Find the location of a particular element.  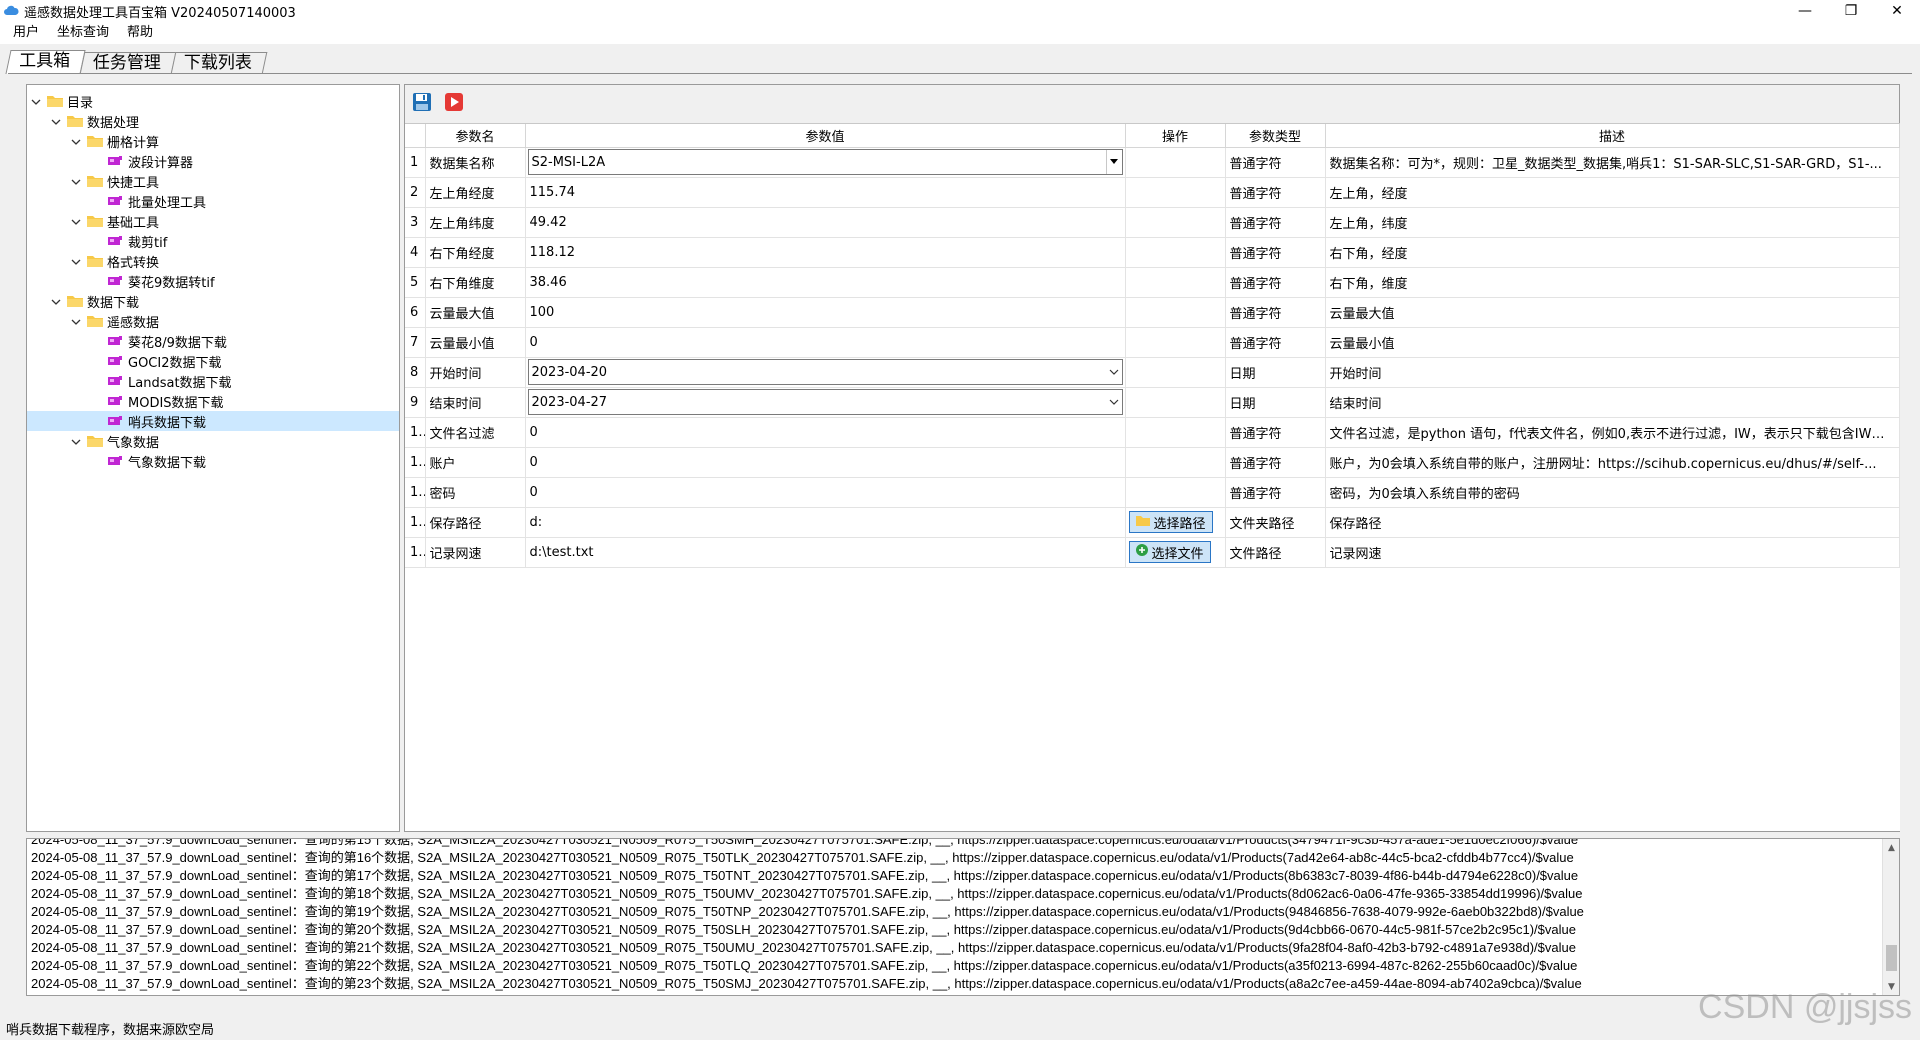

param-name-cell: 数据集名称 is located at coordinates (475, 162).